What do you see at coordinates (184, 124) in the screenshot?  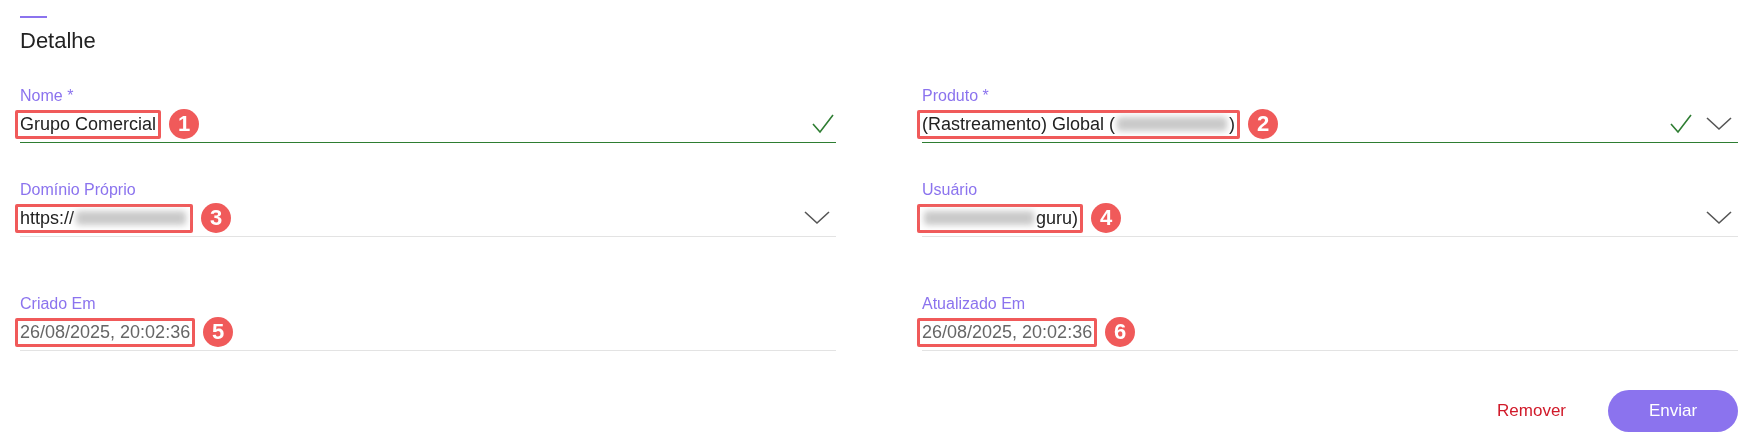 I see `annotation-number: 1` at bounding box center [184, 124].